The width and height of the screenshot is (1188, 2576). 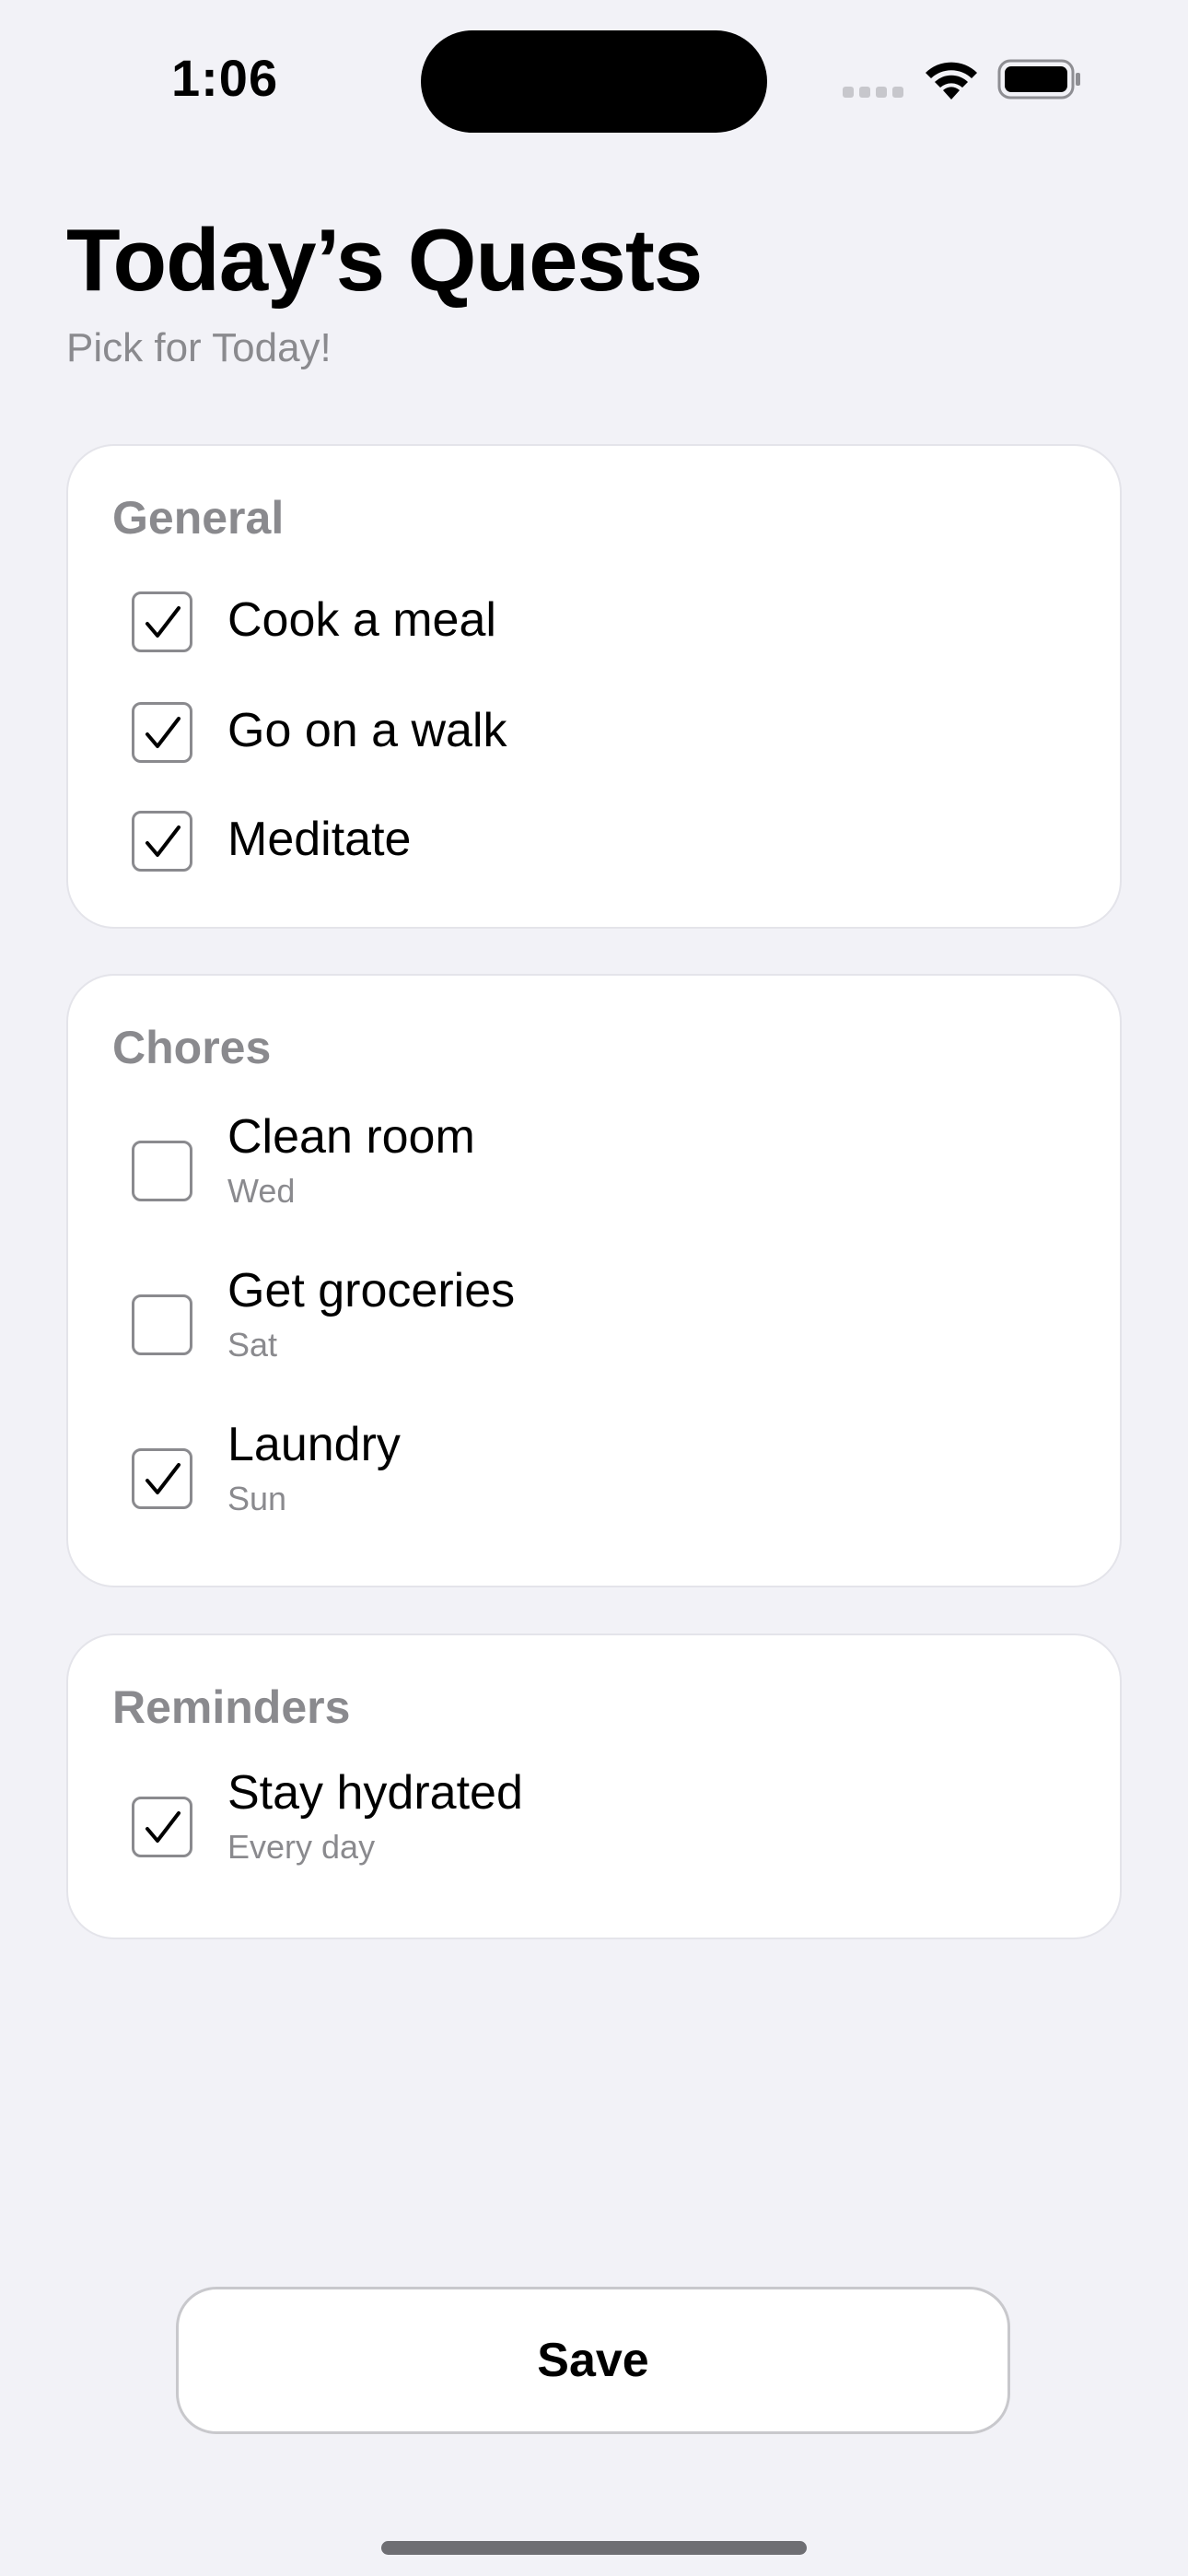 I want to click on status-time: 1:06, so click(x=225, y=78).